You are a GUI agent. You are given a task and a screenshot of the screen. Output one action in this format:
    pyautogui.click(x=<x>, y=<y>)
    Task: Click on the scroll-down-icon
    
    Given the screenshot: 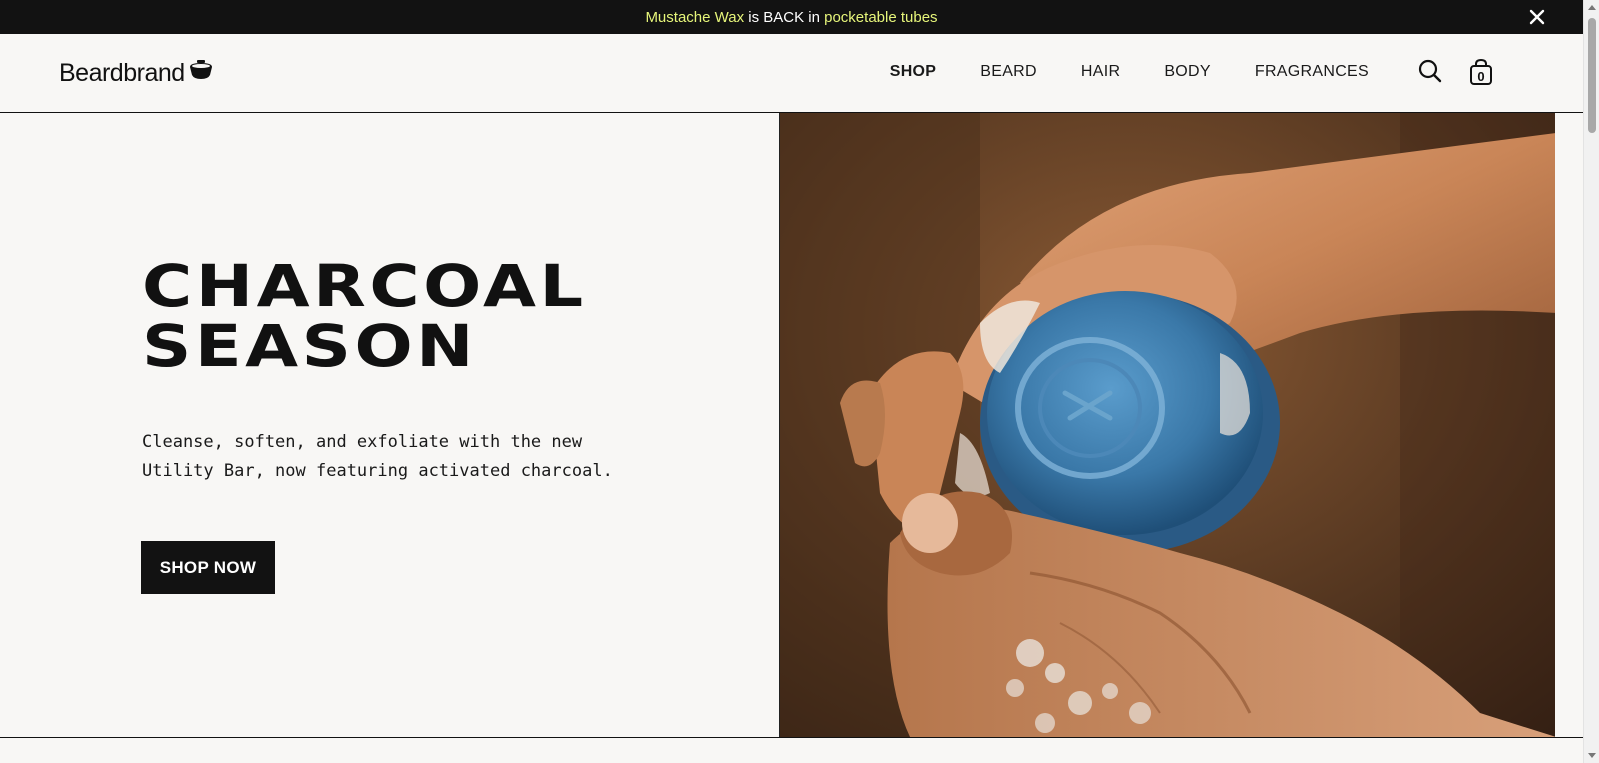 What is the action you would take?
    pyautogui.click(x=1592, y=755)
    